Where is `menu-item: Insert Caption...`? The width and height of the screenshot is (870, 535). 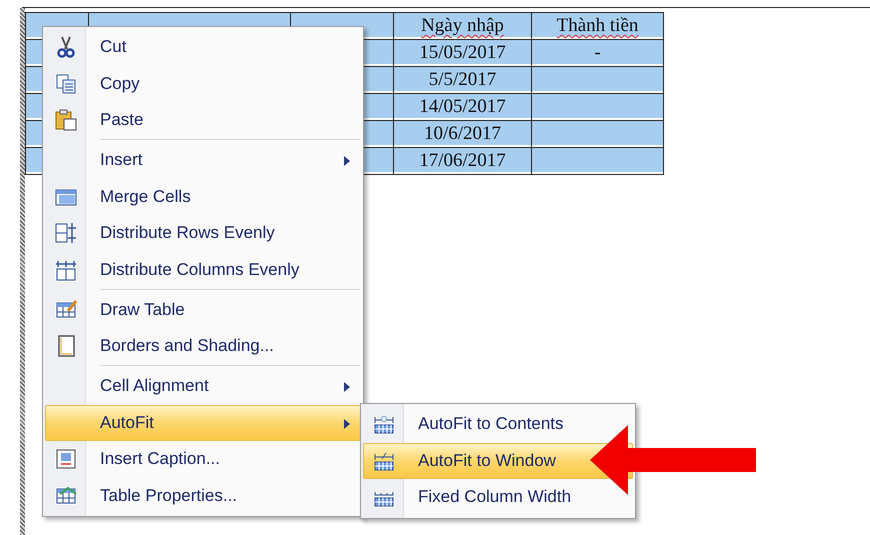 menu-item: Insert Caption... is located at coordinates (203, 459).